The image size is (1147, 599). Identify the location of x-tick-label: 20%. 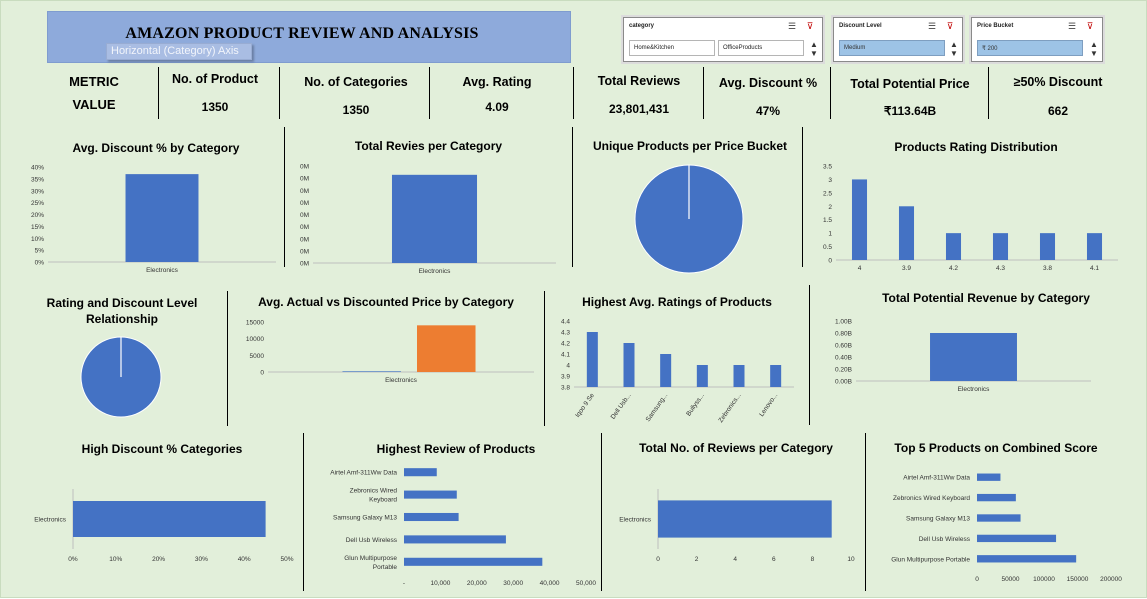
(158, 559).